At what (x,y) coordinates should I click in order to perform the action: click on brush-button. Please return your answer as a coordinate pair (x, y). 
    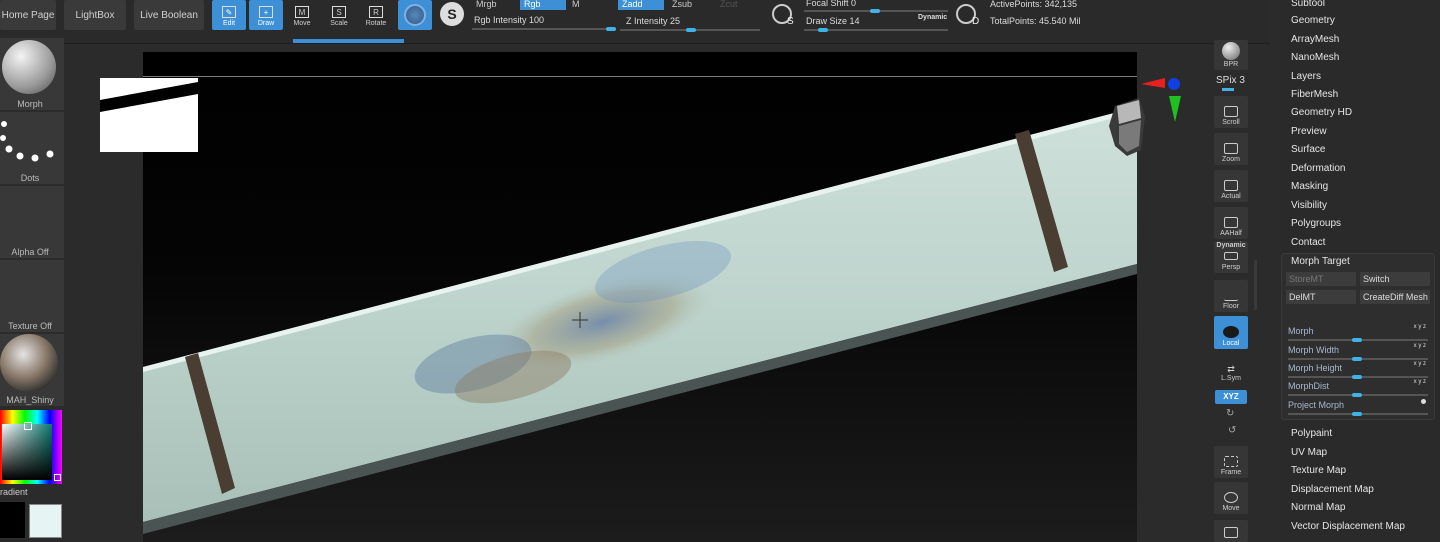
    Looking at the image, I should click on (415, 15).